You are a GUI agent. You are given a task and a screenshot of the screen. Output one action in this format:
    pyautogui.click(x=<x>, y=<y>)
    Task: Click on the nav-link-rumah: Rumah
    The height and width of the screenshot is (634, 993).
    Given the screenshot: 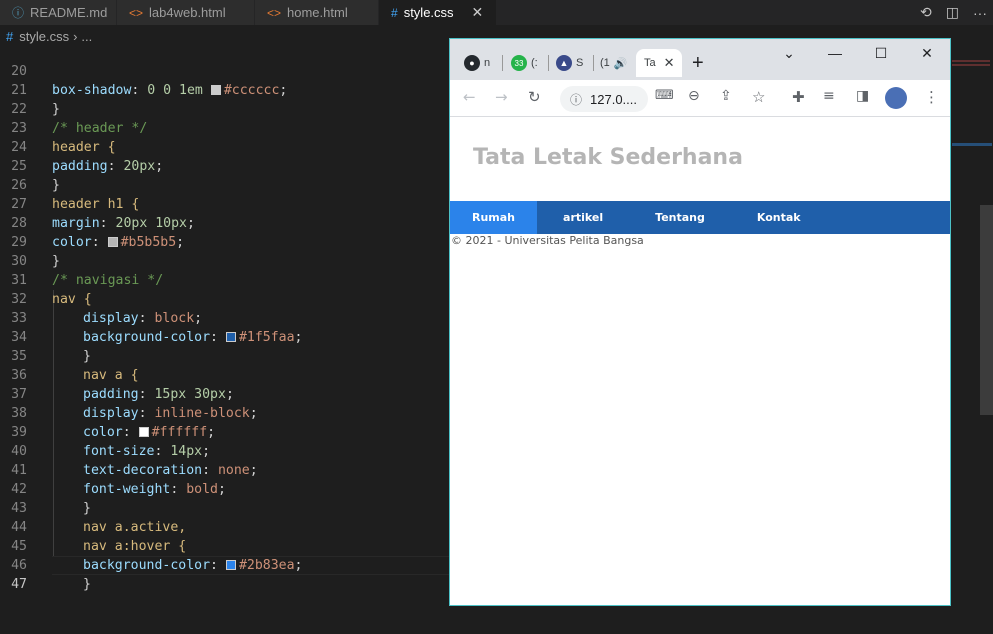 What is the action you would take?
    pyautogui.click(x=494, y=217)
    